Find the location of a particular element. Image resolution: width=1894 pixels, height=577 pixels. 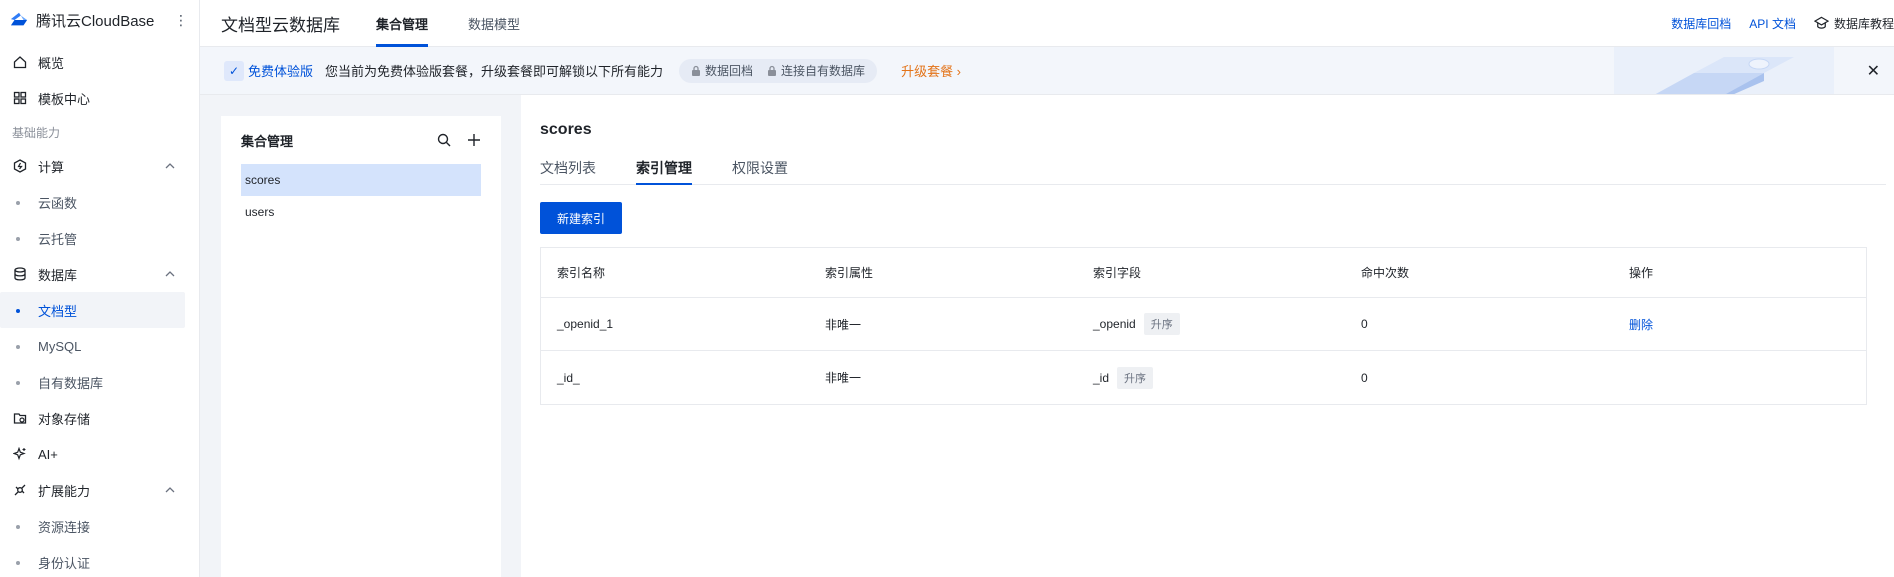

grid-icon is located at coordinates (20, 98).